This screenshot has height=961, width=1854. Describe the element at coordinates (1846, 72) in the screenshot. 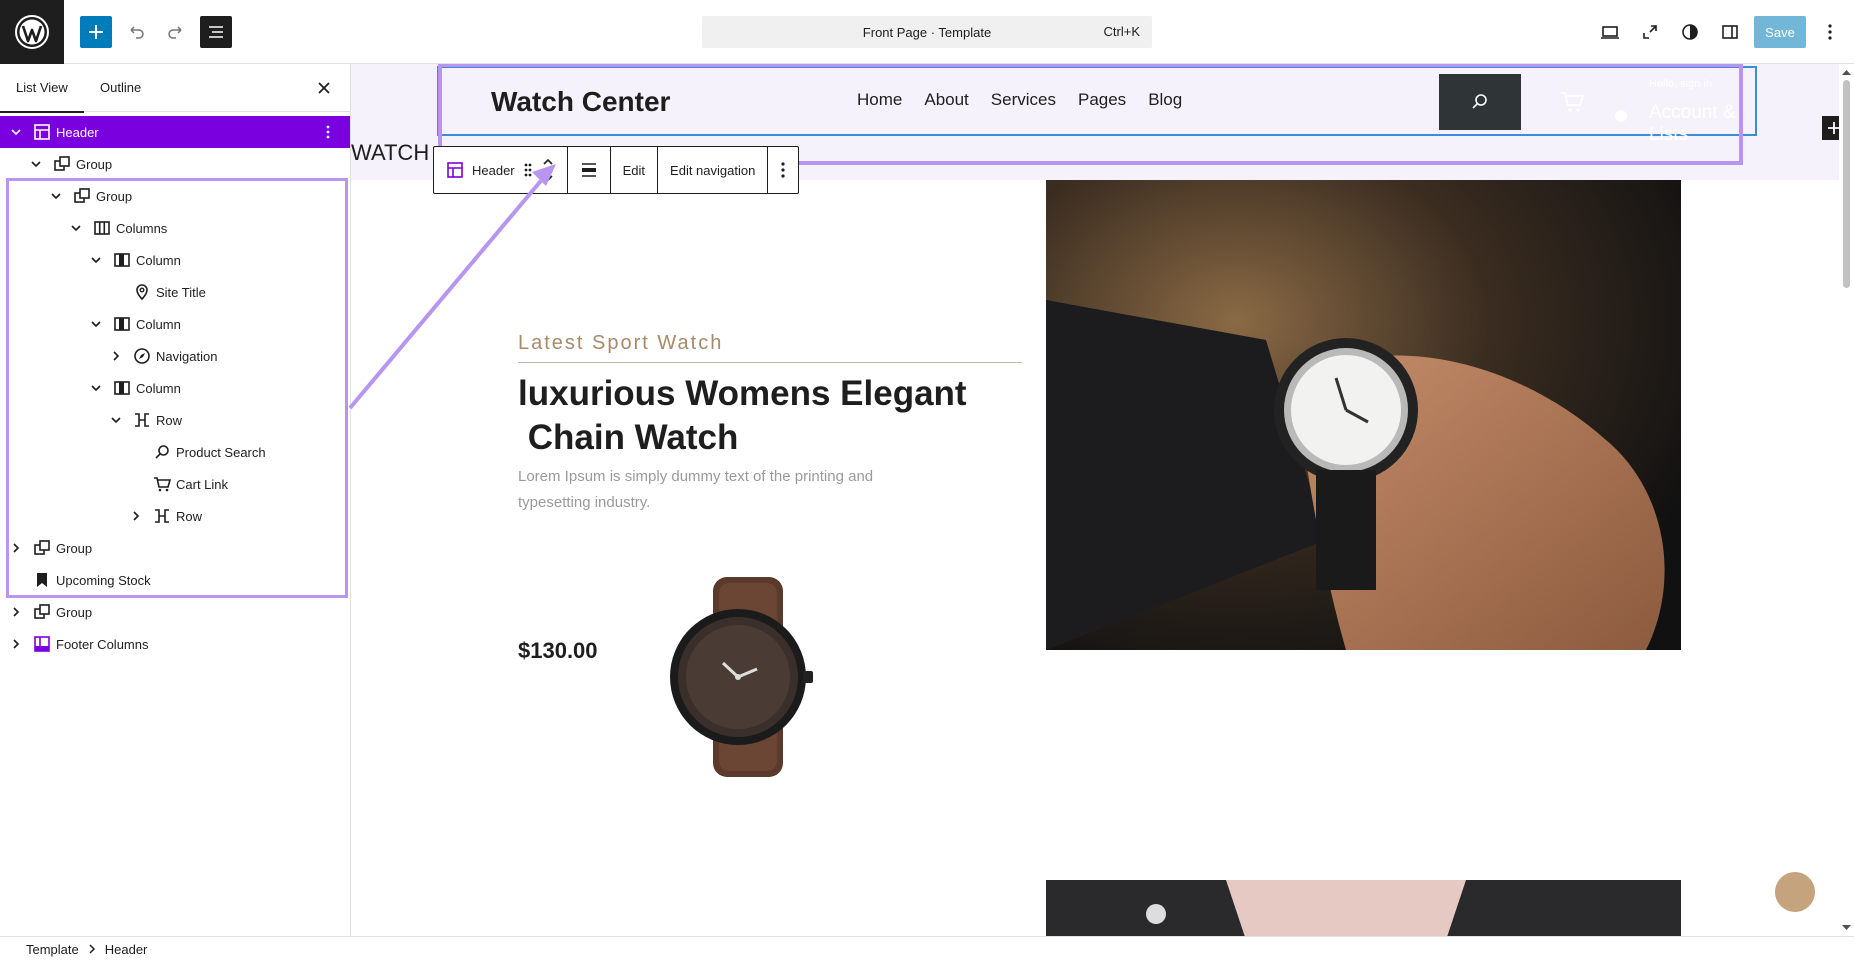

I see `scroll-up-icon` at that location.